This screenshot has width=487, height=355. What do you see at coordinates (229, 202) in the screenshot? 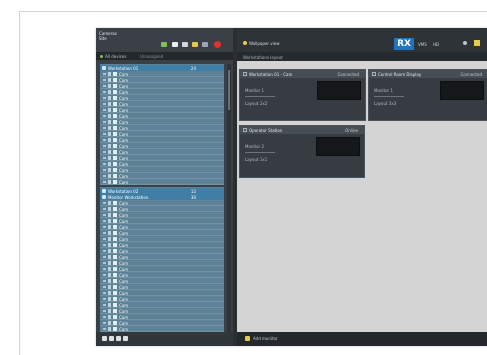
I see `tree-scrollbar` at bounding box center [229, 202].